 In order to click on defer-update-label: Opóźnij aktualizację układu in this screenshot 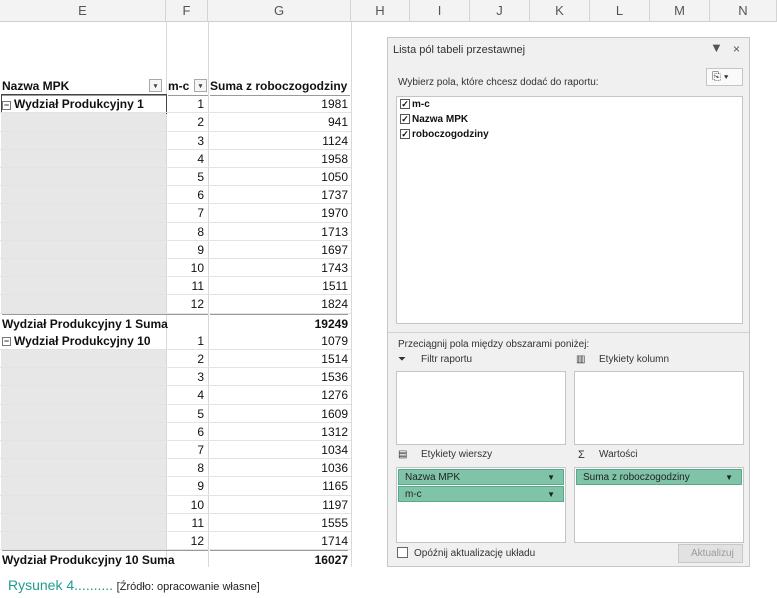, I will do `click(475, 553)`.